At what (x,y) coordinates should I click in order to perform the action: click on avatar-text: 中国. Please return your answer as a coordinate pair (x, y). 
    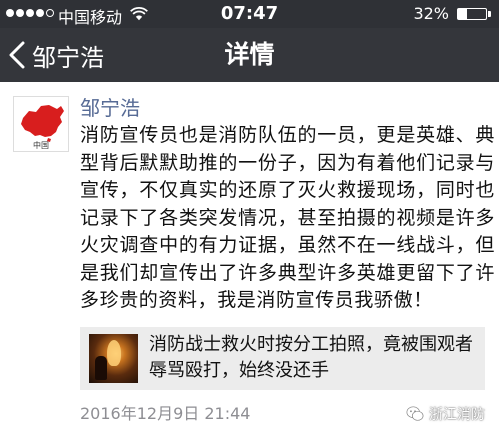
    Looking at the image, I should click on (41, 145).